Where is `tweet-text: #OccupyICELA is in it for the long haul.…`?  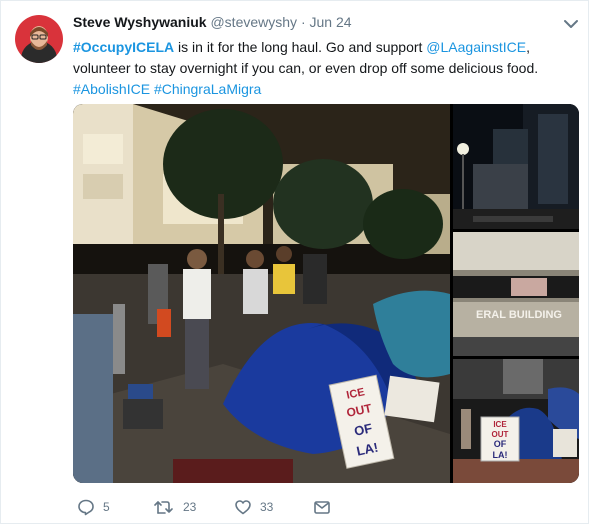
tweet-text: #OccupyICELA is in it for the long haul.… is located at coordinates (323, 68).